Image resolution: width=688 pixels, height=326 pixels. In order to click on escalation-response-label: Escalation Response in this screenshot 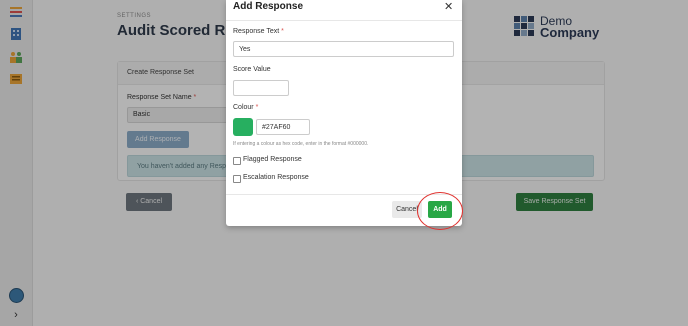, I will do `click(276, 177)`.